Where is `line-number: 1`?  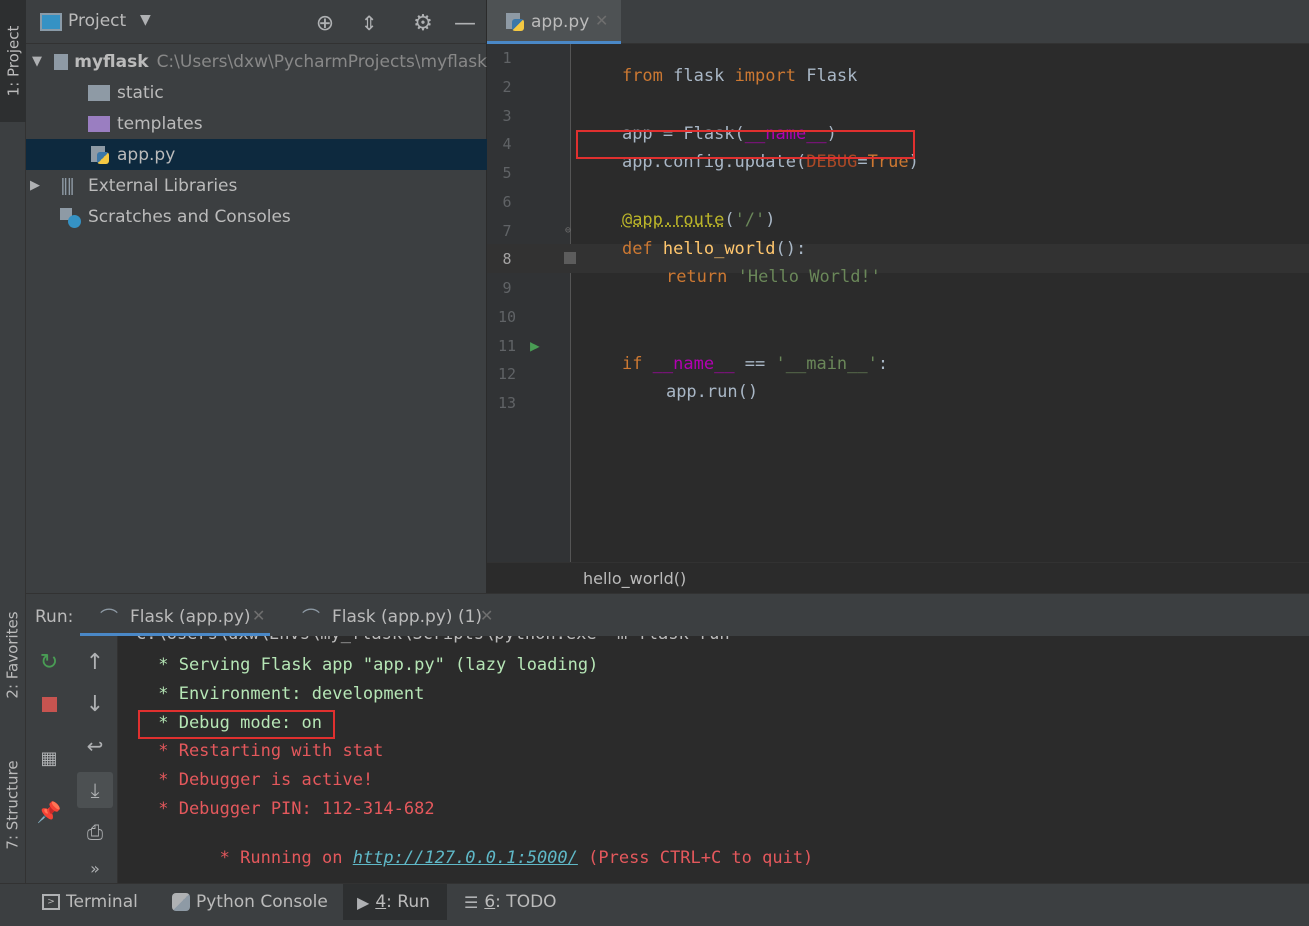
line-number: 1 is located at coordinates (507, 58).